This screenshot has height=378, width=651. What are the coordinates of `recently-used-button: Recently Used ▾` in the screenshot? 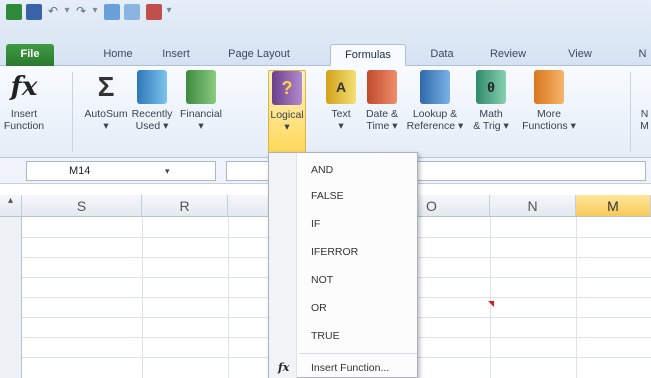 It's located at (152, 112).